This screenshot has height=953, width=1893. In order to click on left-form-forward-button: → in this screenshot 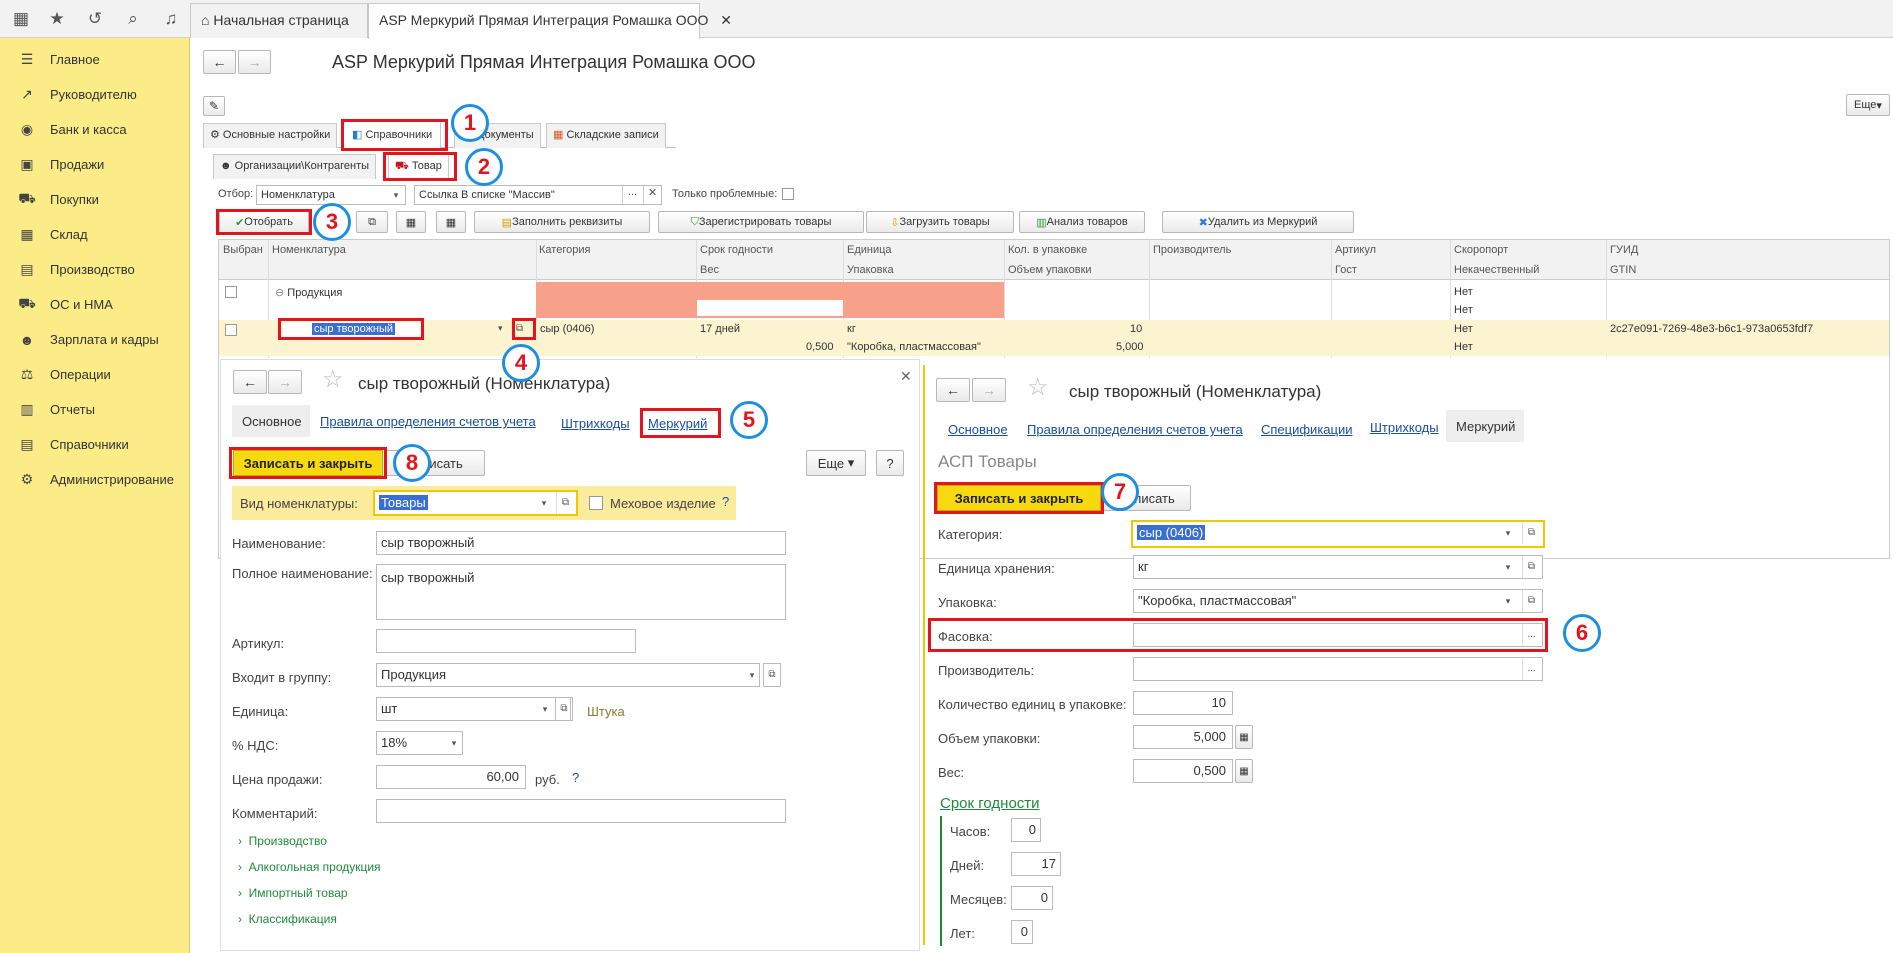, I will do `click(285, 382)`.